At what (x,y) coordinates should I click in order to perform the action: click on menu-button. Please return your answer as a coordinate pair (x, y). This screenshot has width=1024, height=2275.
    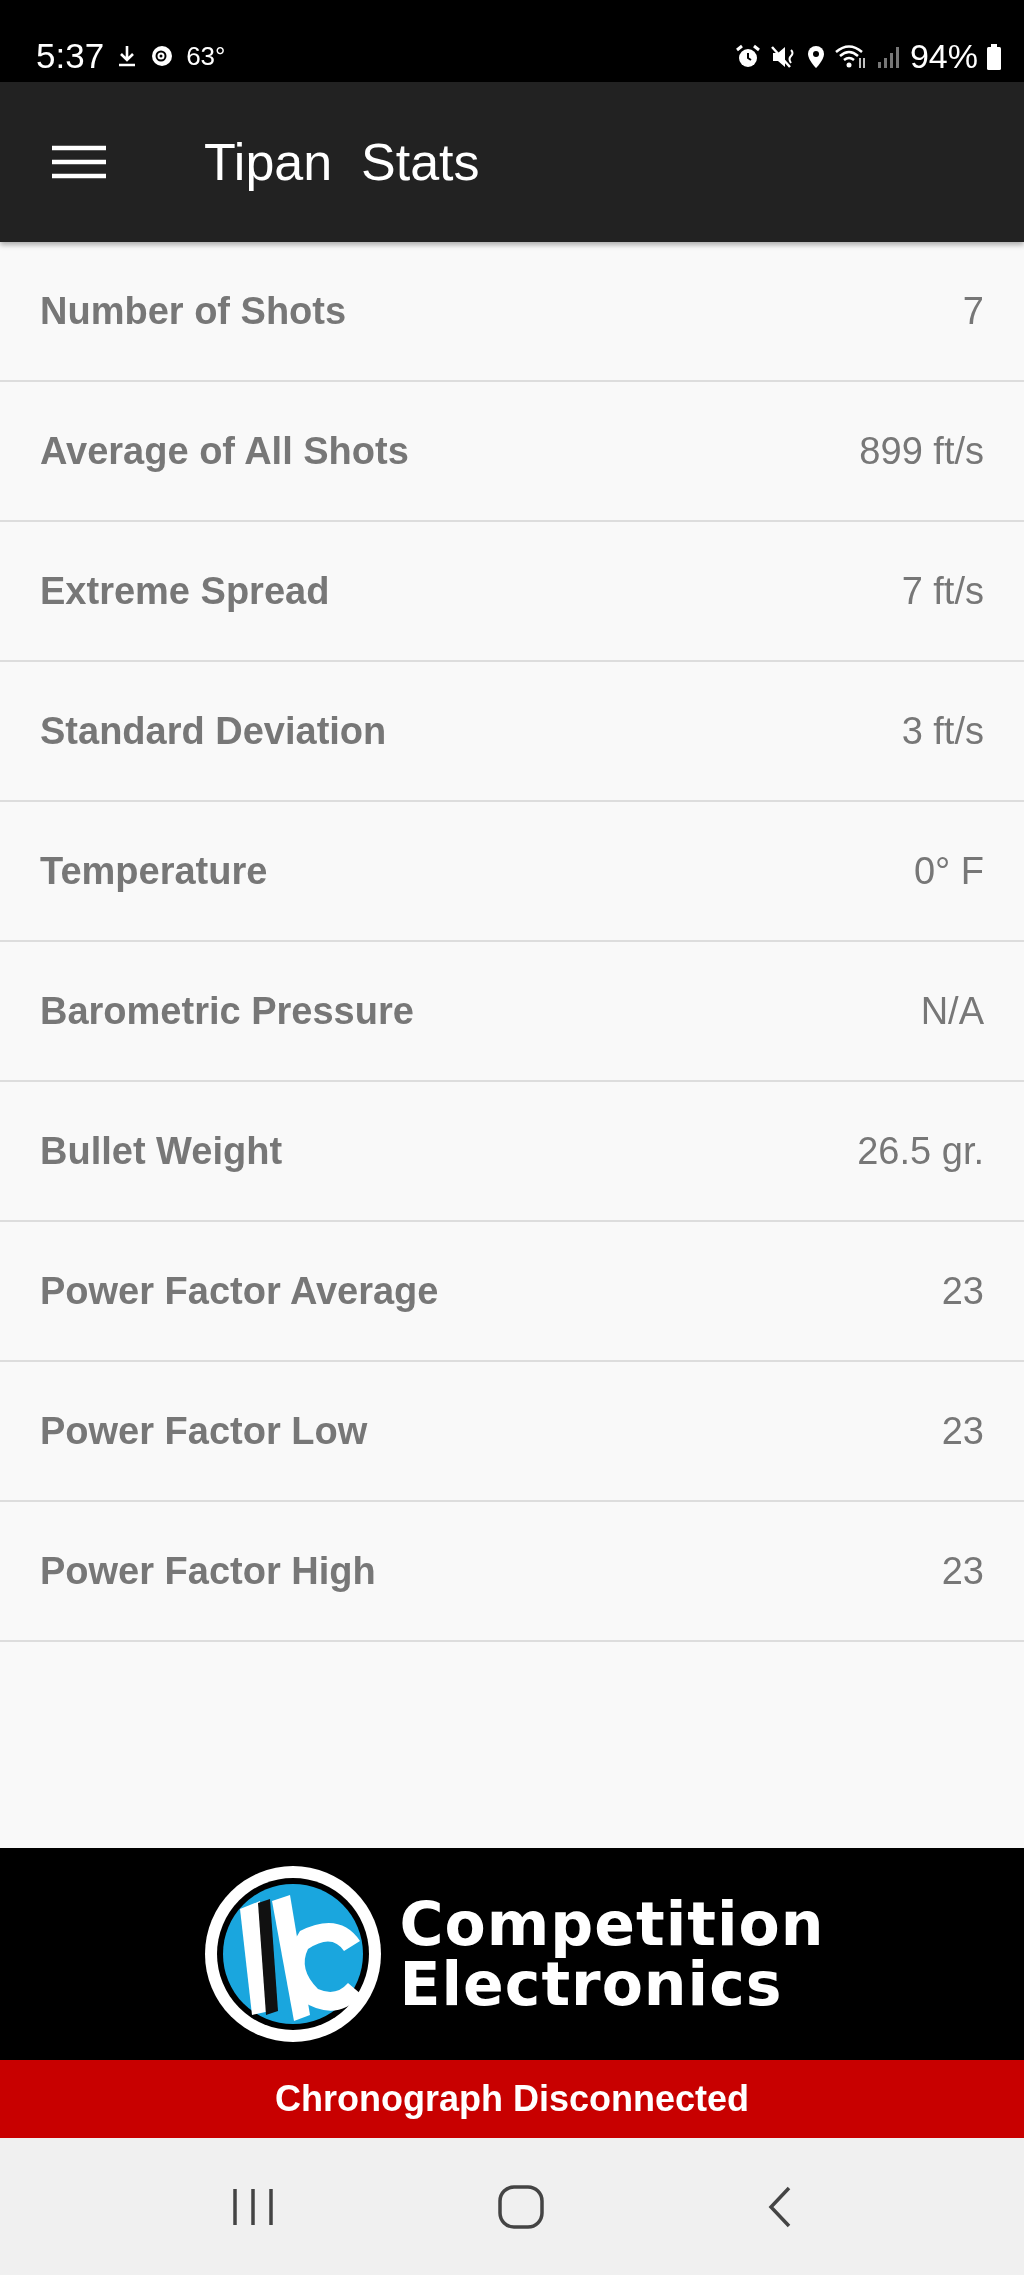
    Looking at the image, I should click on (79, 162).